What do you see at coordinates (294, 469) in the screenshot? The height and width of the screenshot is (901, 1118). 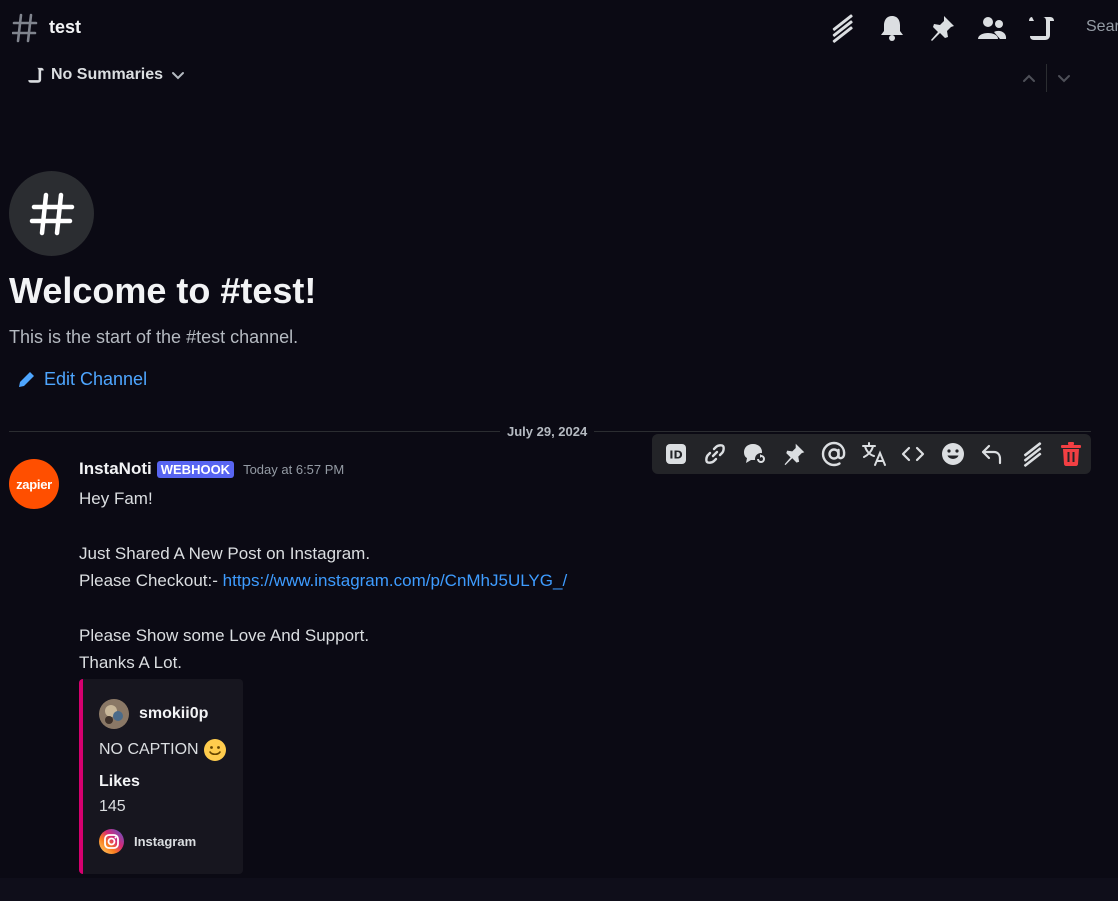 I see `message-timestamp: Today at 6:57 PM` at bounding box center [294, 469].